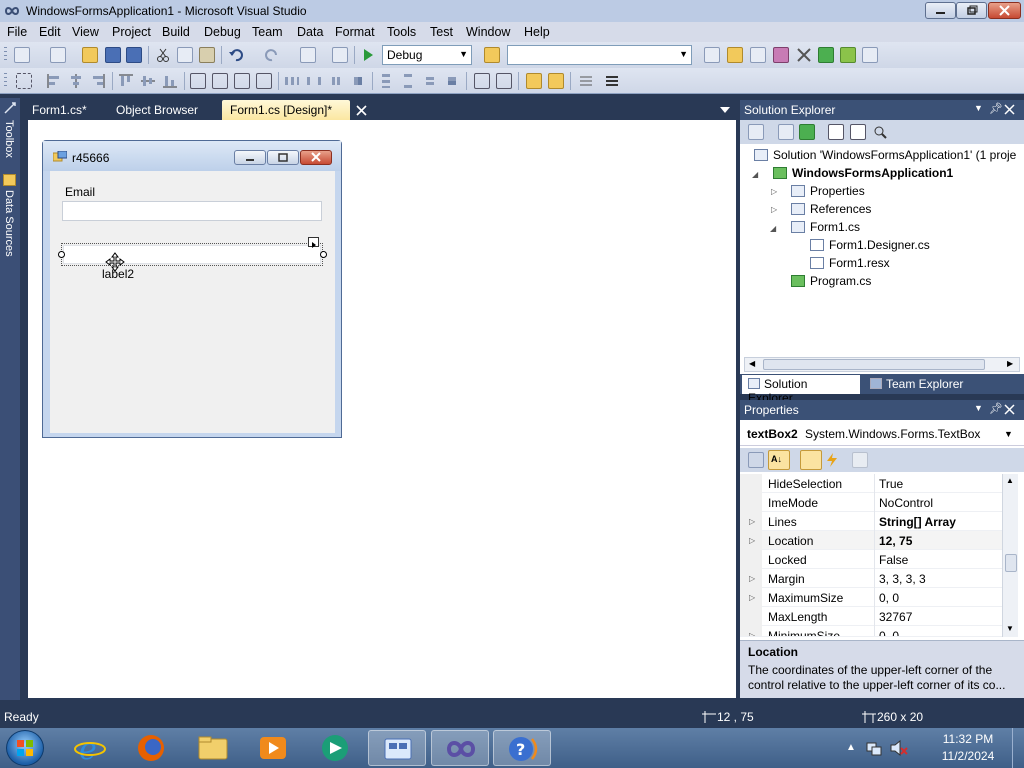 The width and height of the screenshot is (1024, 768). I want to click on solution-configuration-combo: Debug ▼, so click(427, 55).